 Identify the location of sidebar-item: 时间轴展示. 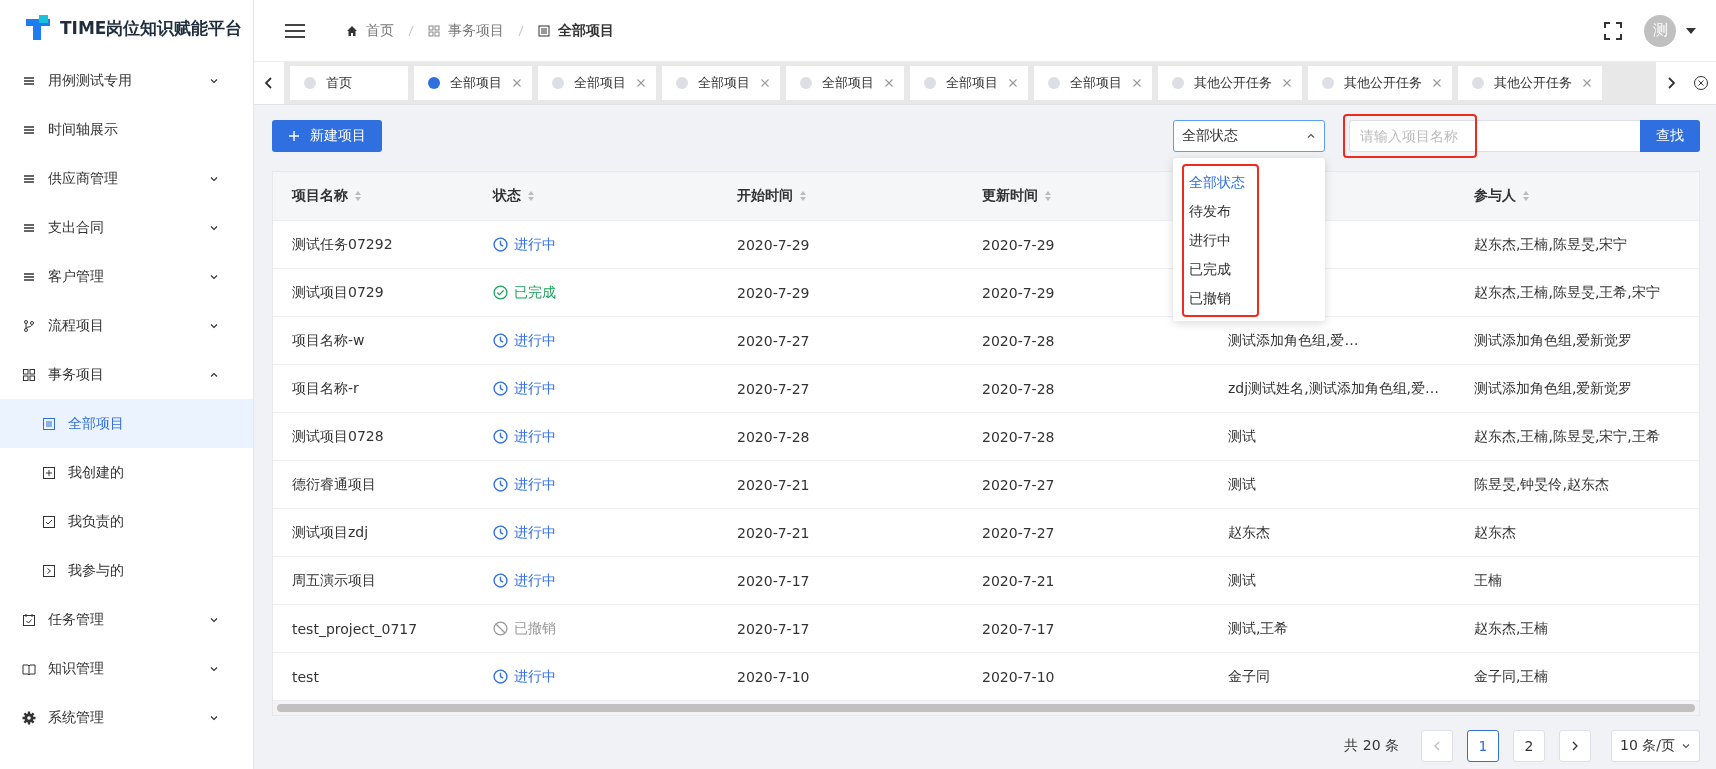
(126, 129).